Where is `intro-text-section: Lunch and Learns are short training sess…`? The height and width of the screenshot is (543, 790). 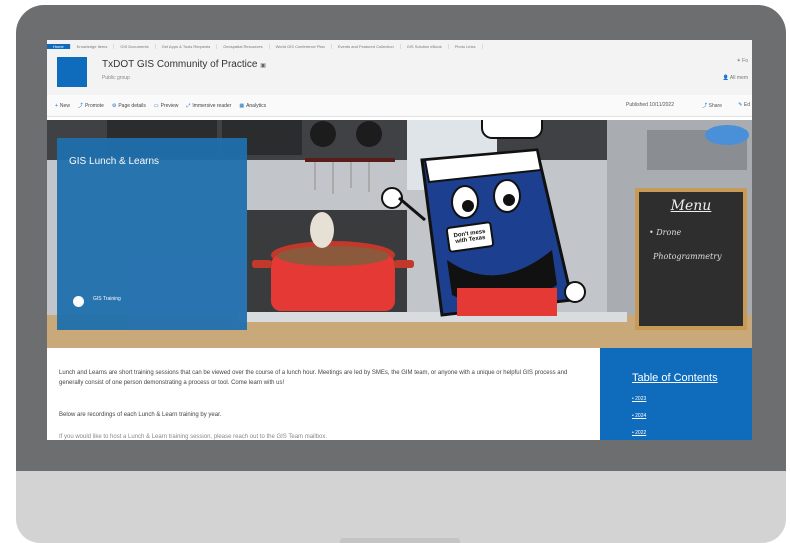 intro-text-section: Lunch and Learns are short training sess… is located at coordinates (323, 394).